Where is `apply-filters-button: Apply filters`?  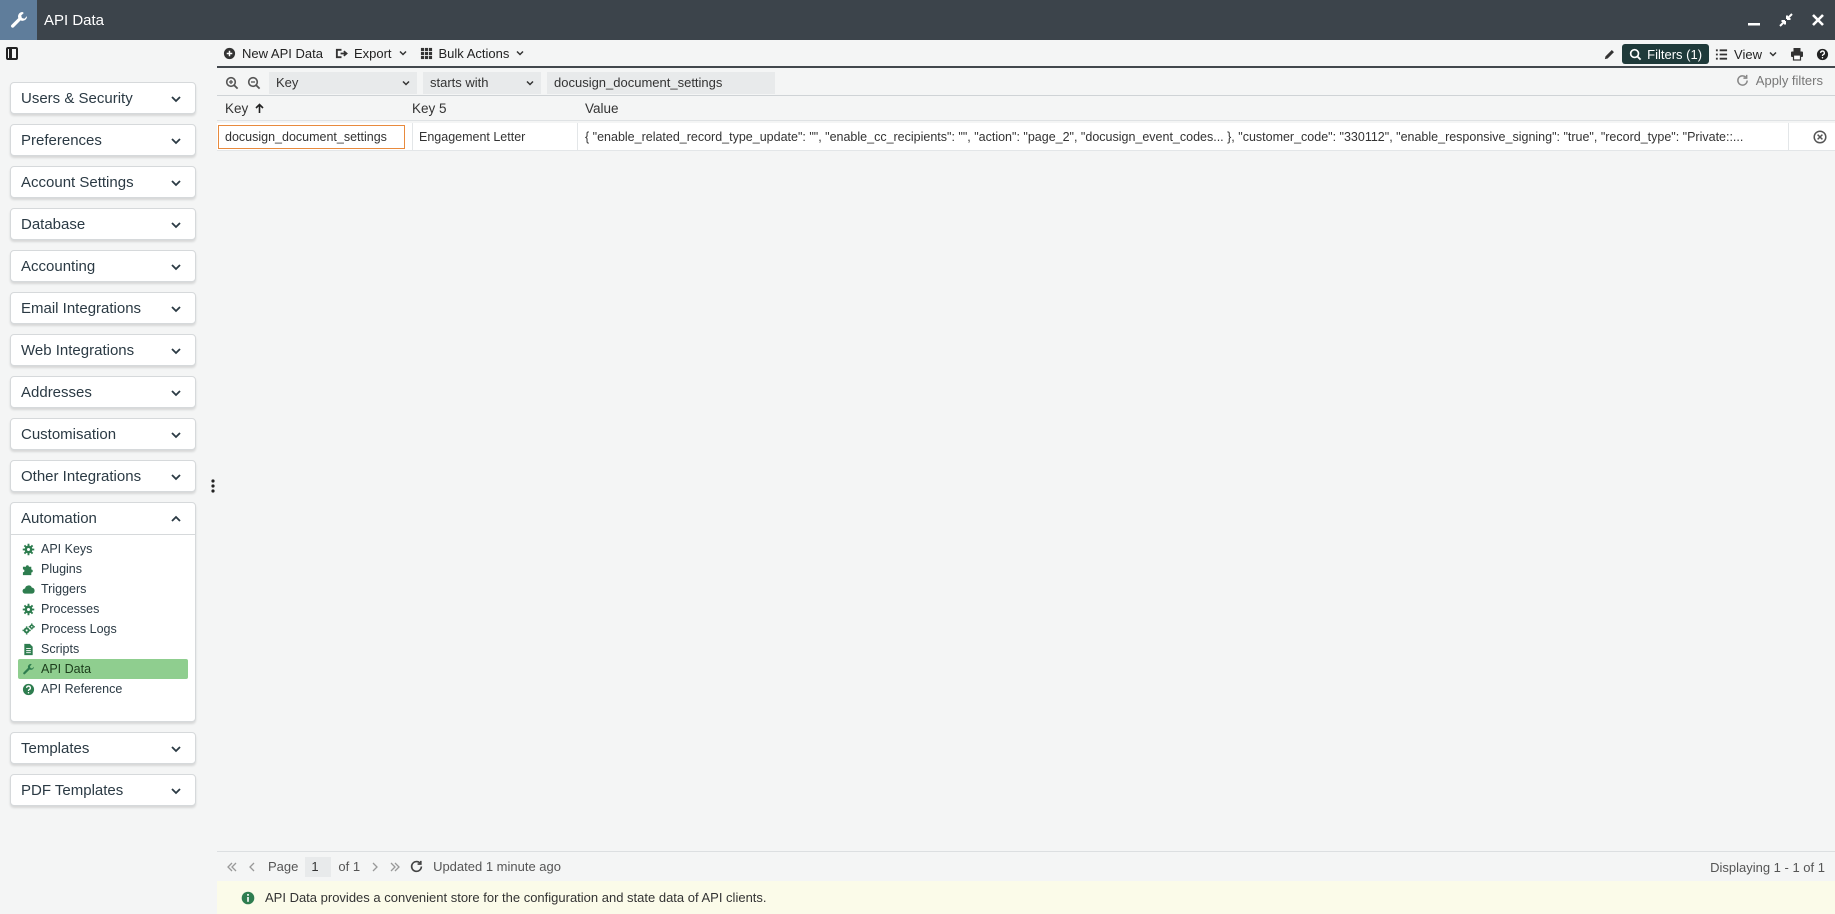
apply-filters-button: Apply filters is located at coordinates (1779, 80).